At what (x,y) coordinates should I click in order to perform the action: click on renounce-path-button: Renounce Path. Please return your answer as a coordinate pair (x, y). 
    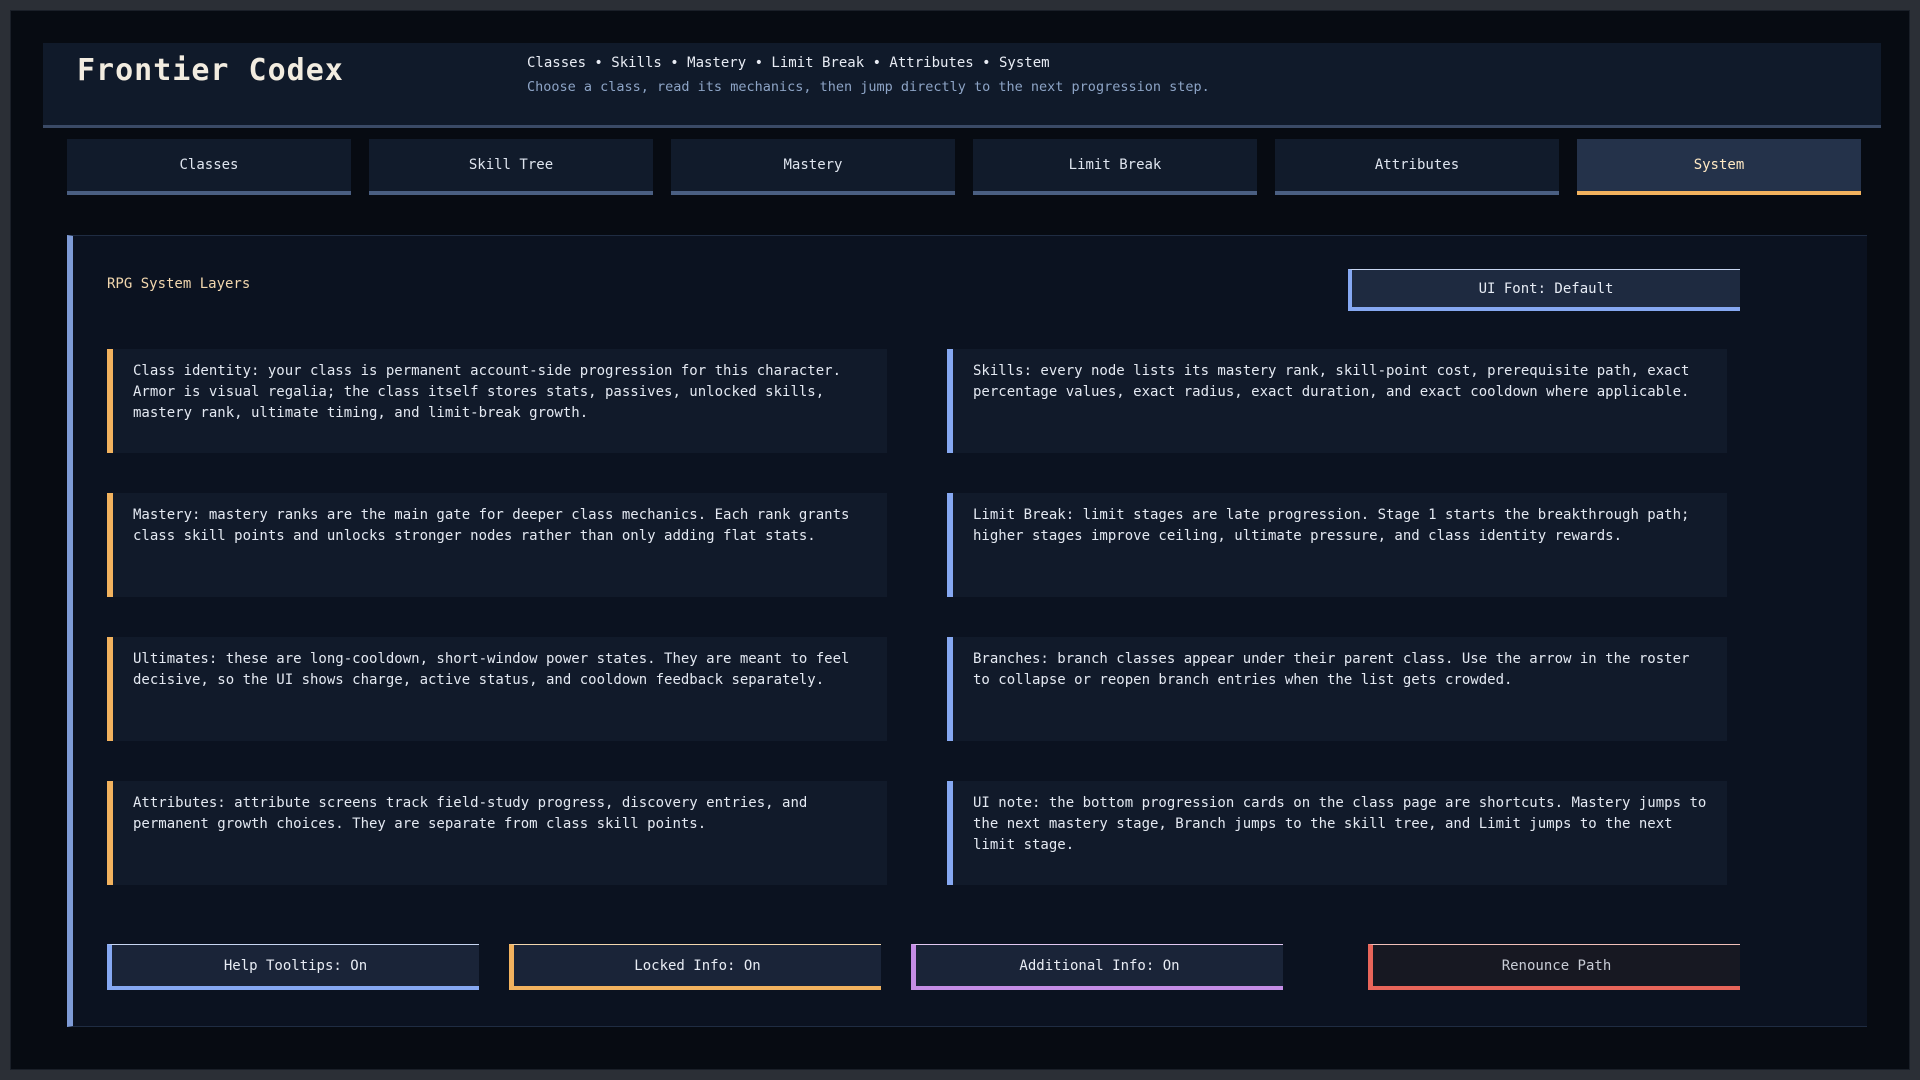
    Looking at the image, I should click on (1554, 967).